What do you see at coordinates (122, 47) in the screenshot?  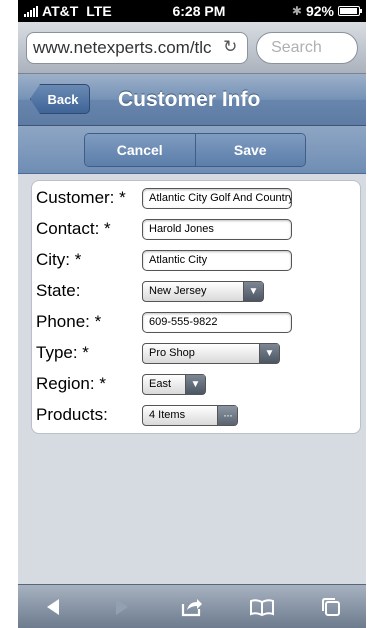 I see `url-text: www.netexperts.com/tlc` at bounding box center [122, 47].